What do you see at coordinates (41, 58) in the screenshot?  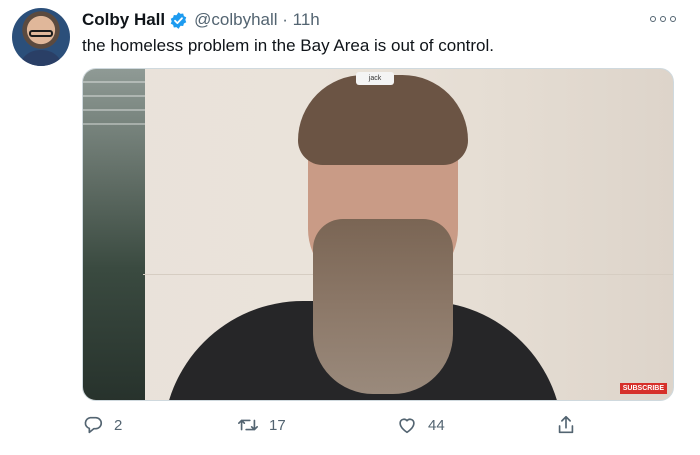 I see `avatar-shirt` at bounding box center [41, 58].